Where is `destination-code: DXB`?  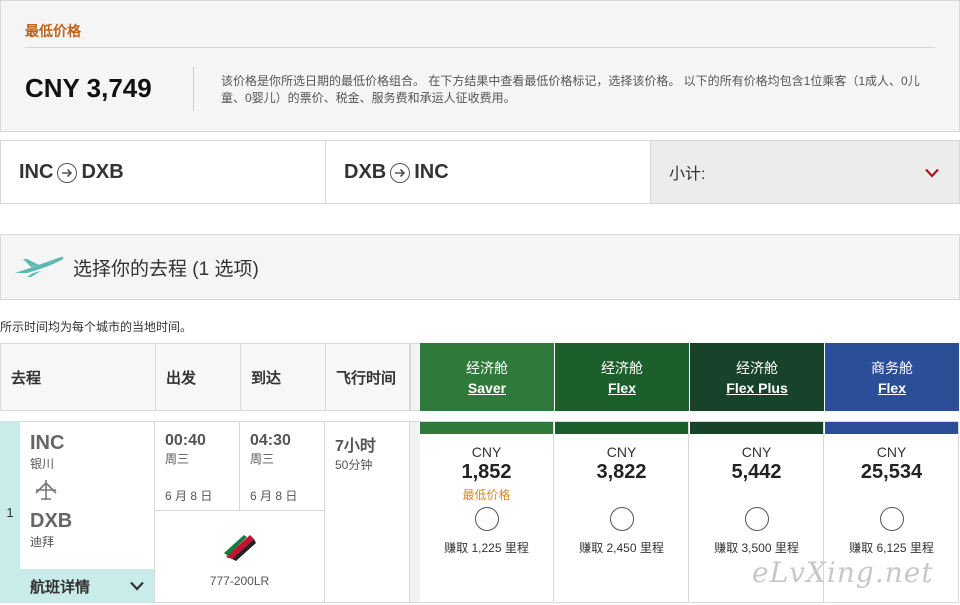
destination-code: DXB is located at coordinates (102, 171).